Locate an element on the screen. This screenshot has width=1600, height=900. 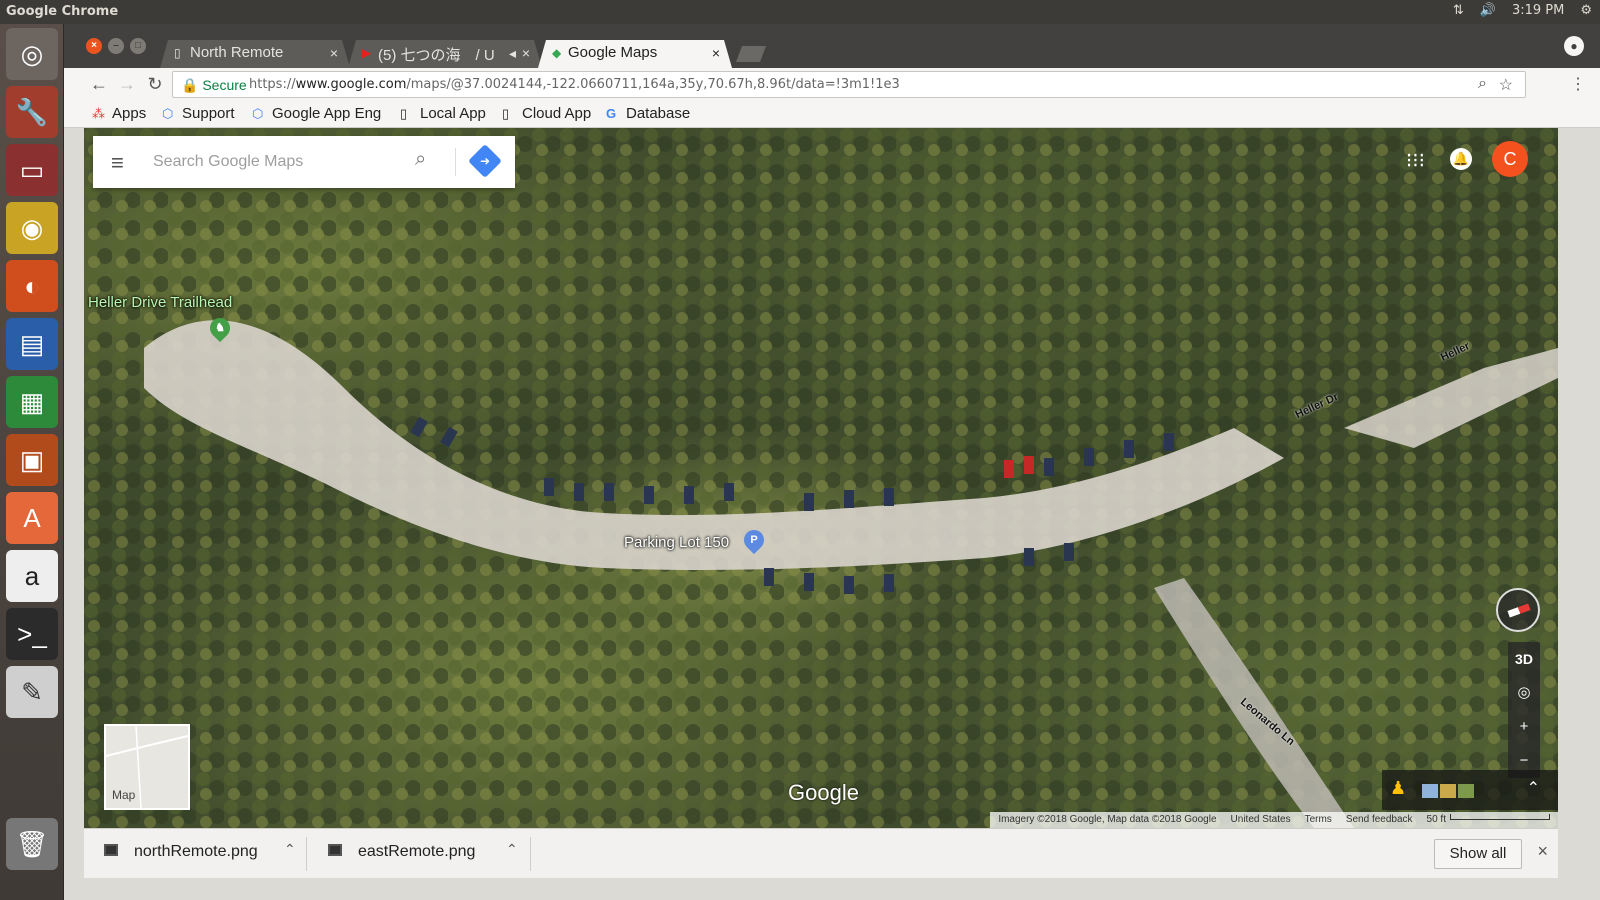
map-type-toggle: Map is located at coordinates (147, 767).